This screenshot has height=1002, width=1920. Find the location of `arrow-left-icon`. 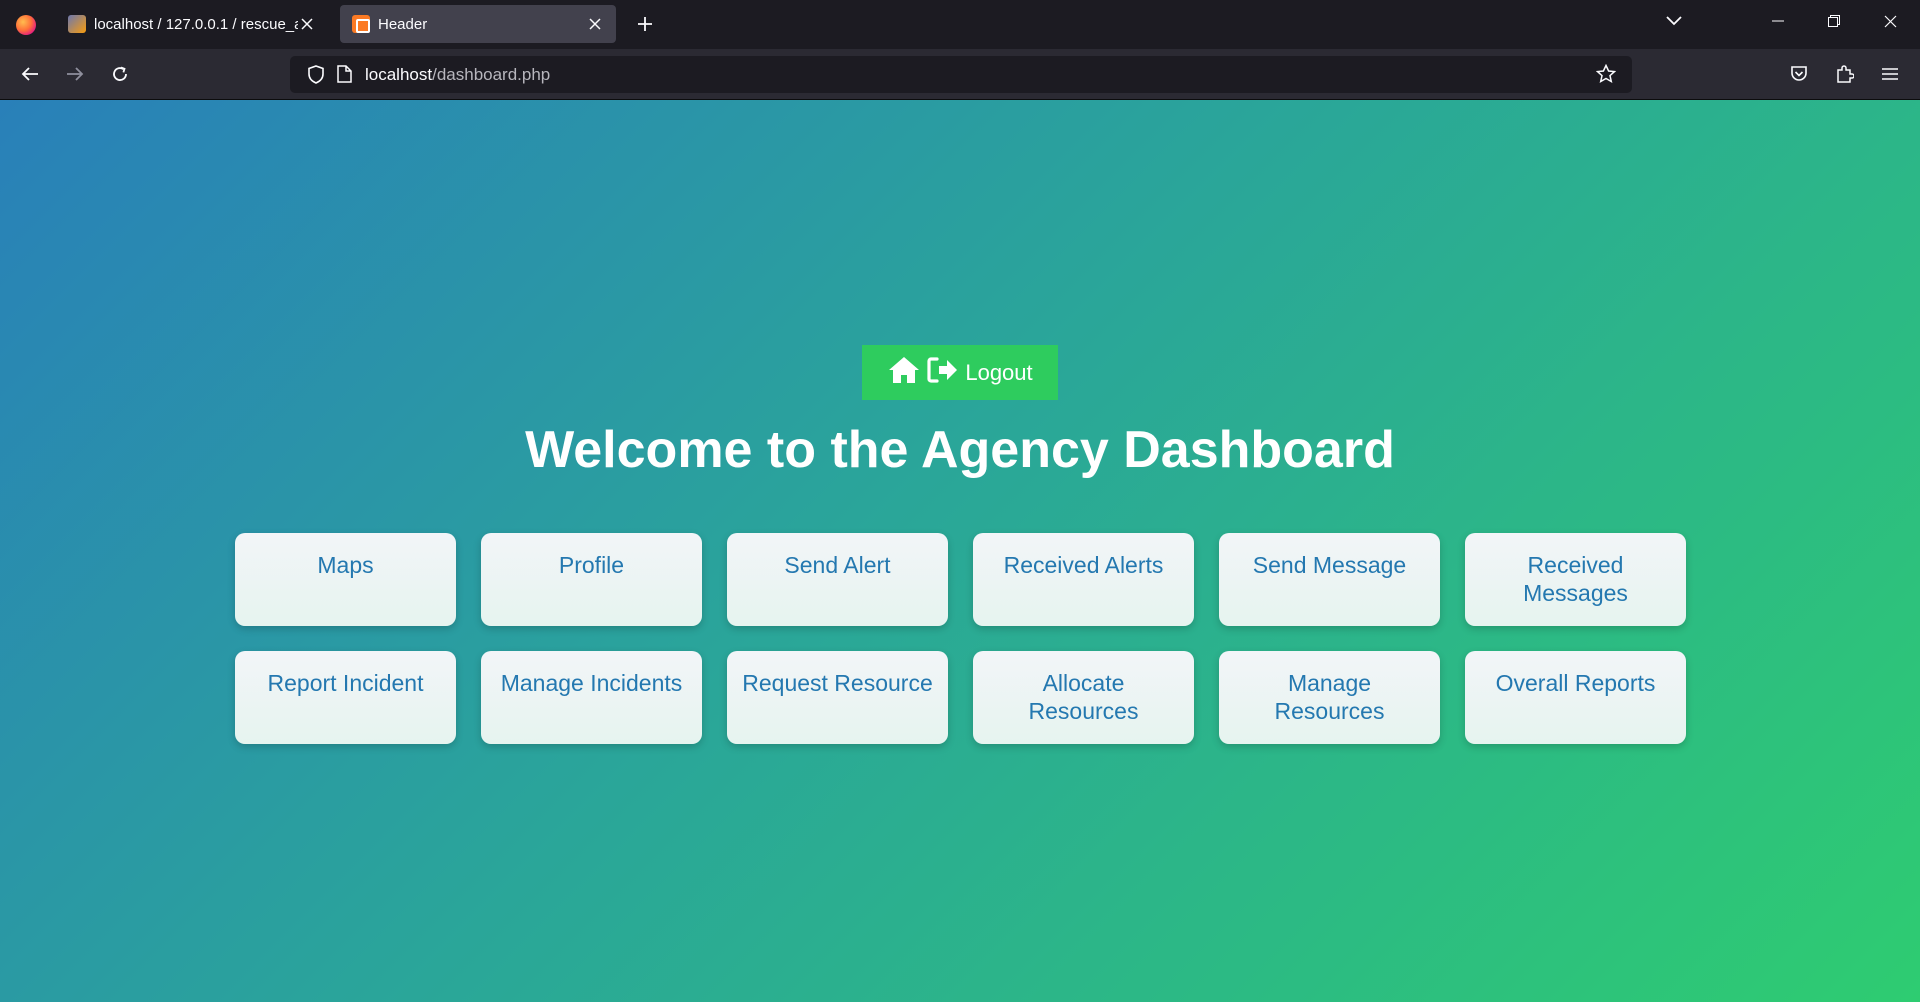

arrow-left-icon is located at coordinates (29, 74).